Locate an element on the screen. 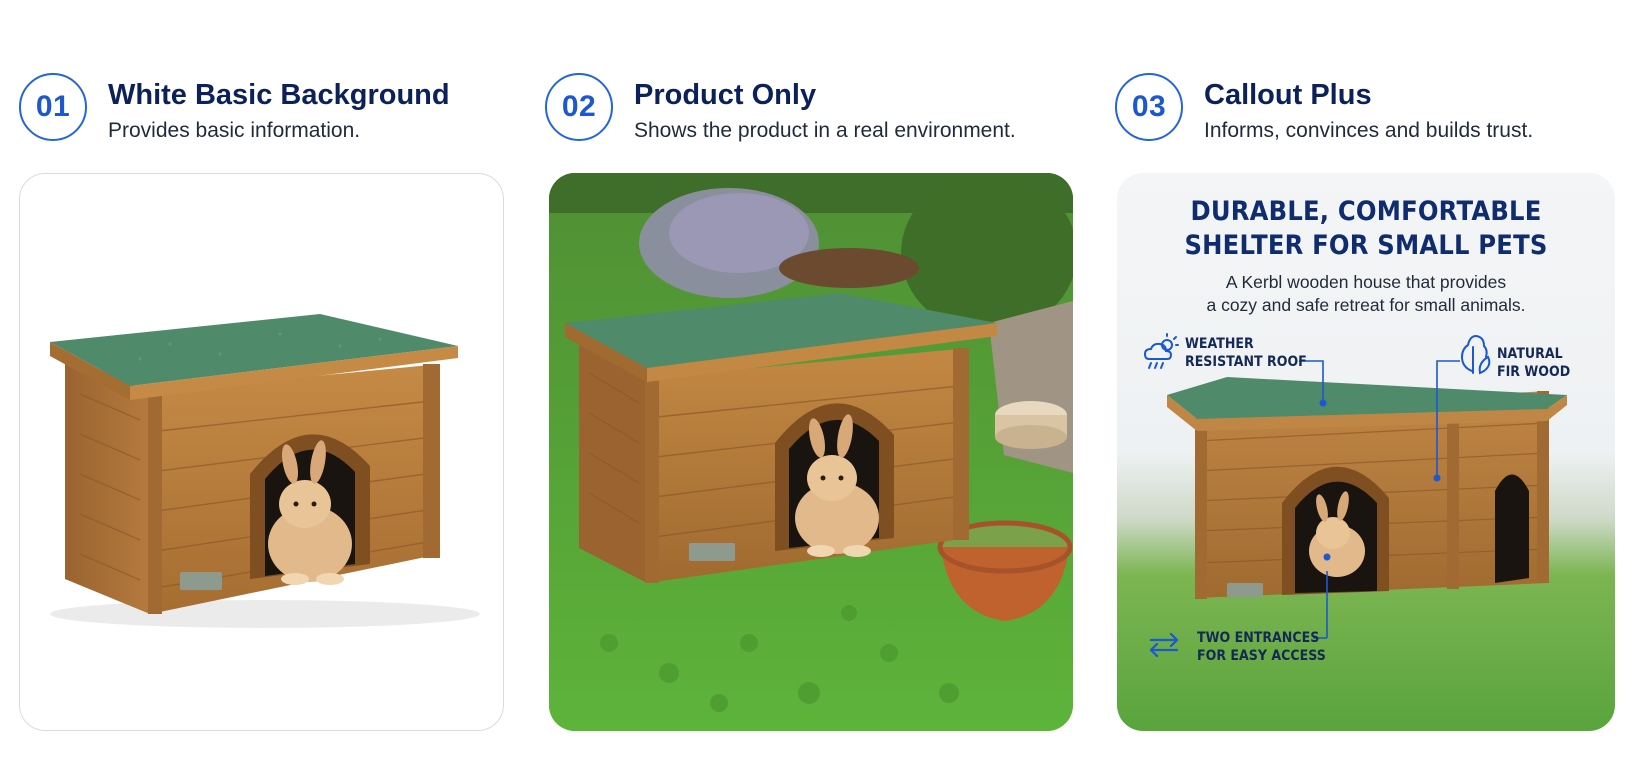 The width and height of the screenshot is (1638, 760). callout-two-entrances: TWO ENTRANCES FOR EASY ACCESS is located at coordinates (1261, 647).